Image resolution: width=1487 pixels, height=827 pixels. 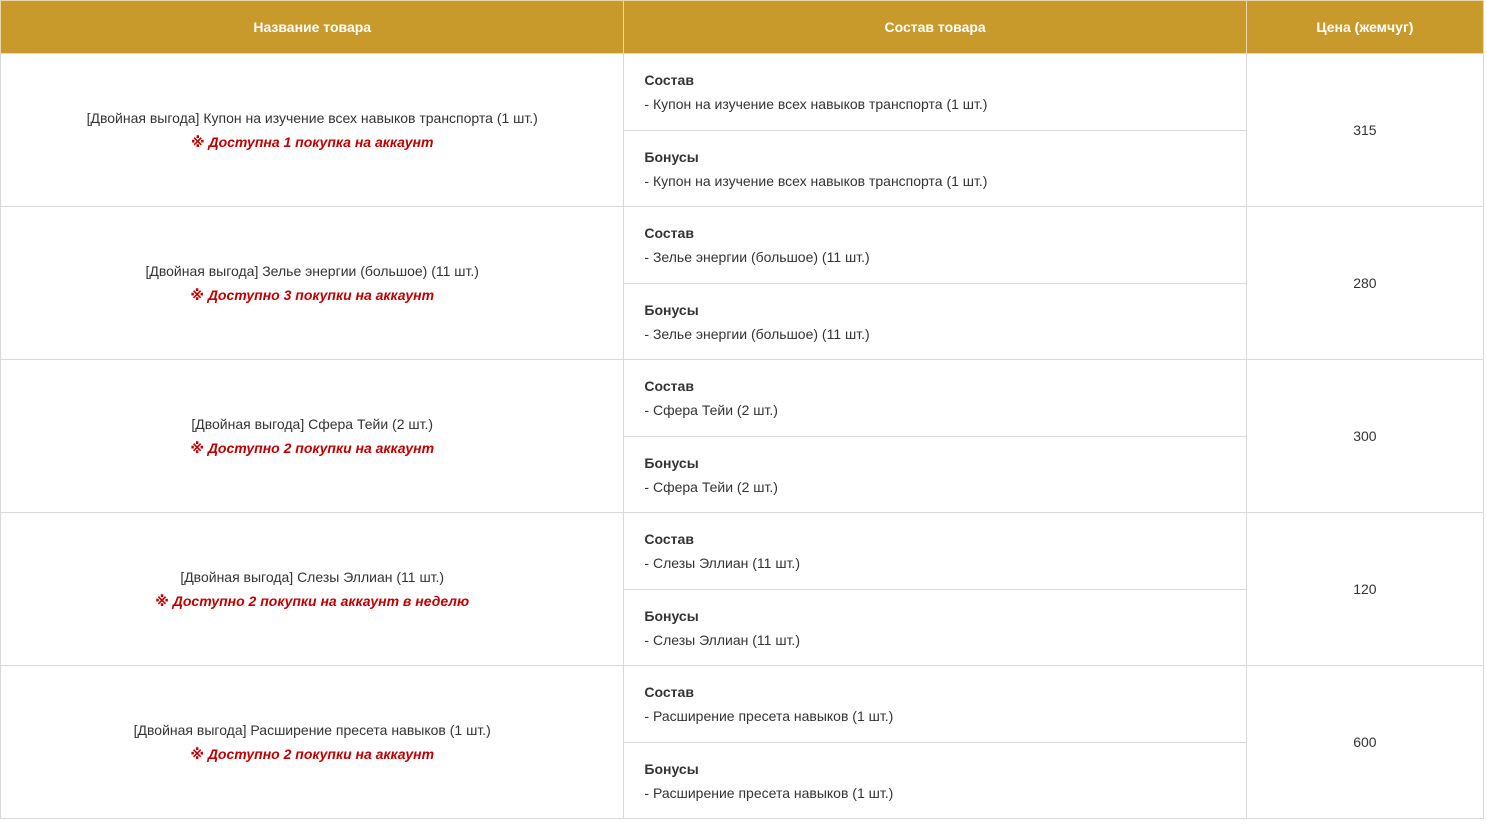 What do you see at coordinates (312, 142) in the screenshot?
I see `purchase-limit-note: ※ Доступна 1 покупка на аккаунт` at bounding box center [312, 142].